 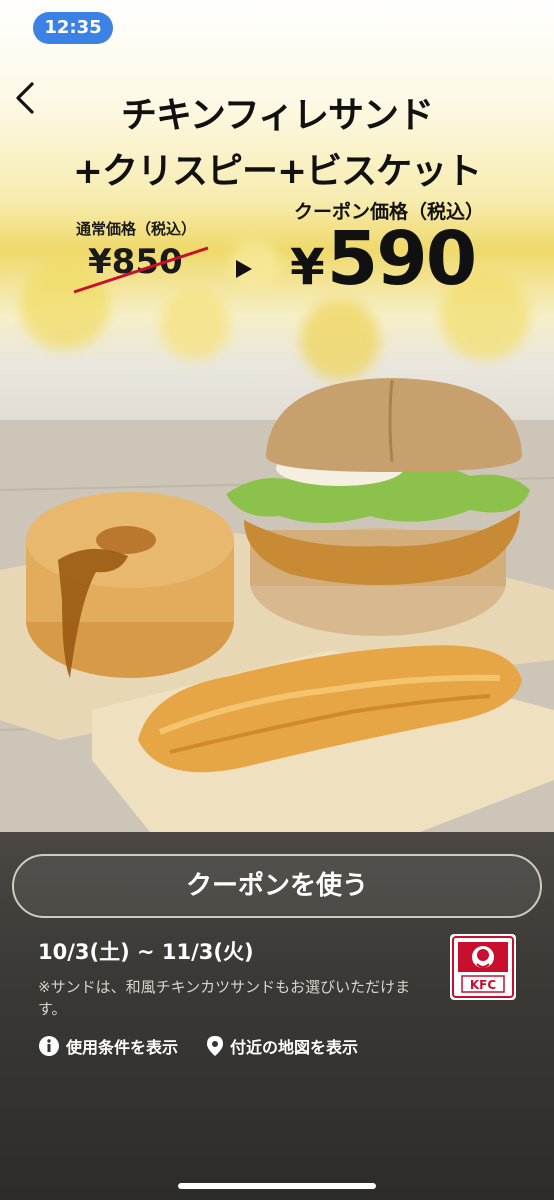 I want to click on show-terms-link: 使用条件を表示, so click(x=108, y=1046).